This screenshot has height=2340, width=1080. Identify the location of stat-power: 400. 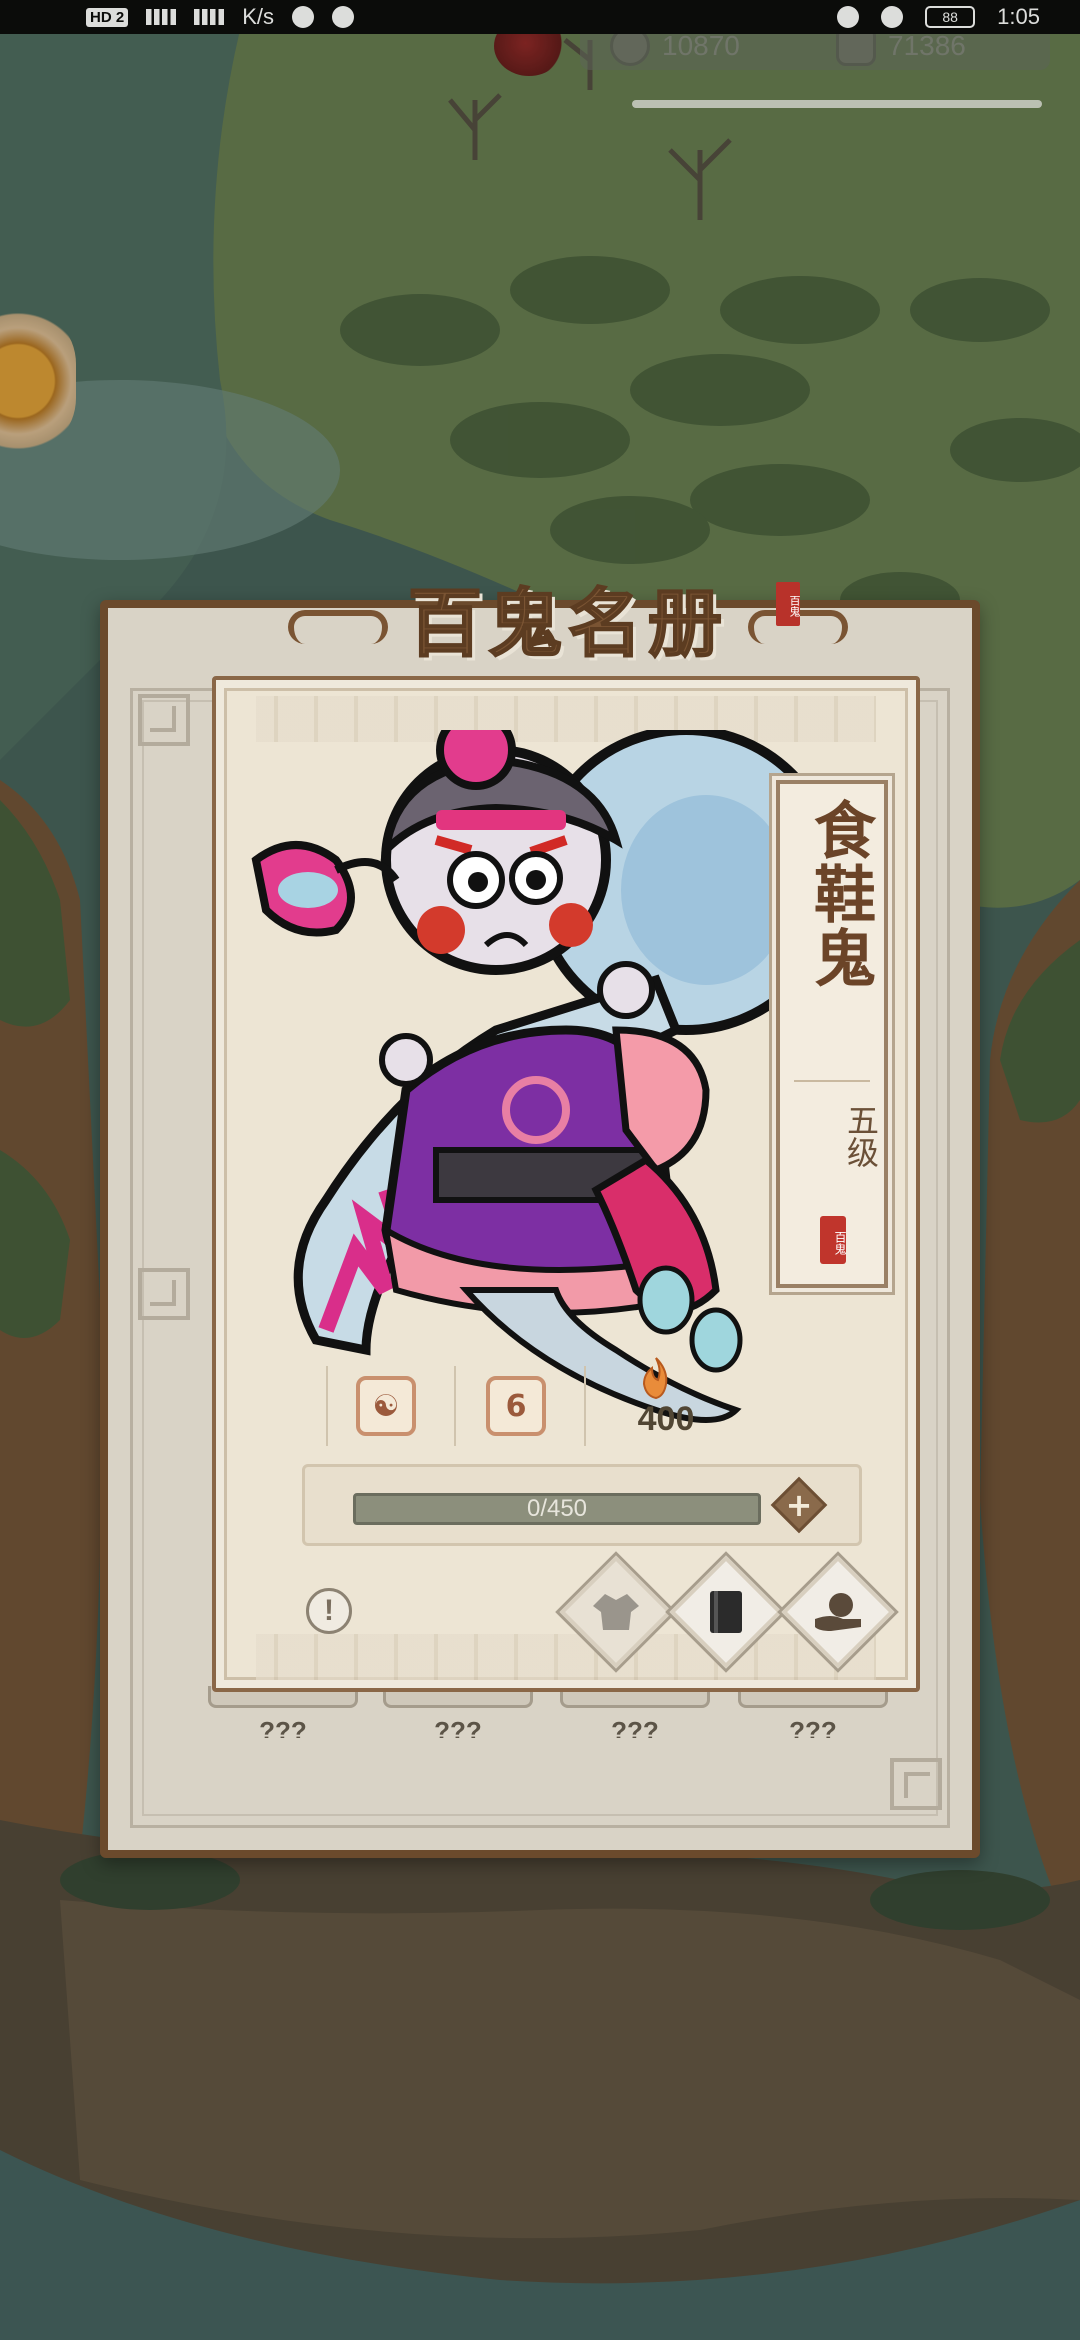
(666, 1401).